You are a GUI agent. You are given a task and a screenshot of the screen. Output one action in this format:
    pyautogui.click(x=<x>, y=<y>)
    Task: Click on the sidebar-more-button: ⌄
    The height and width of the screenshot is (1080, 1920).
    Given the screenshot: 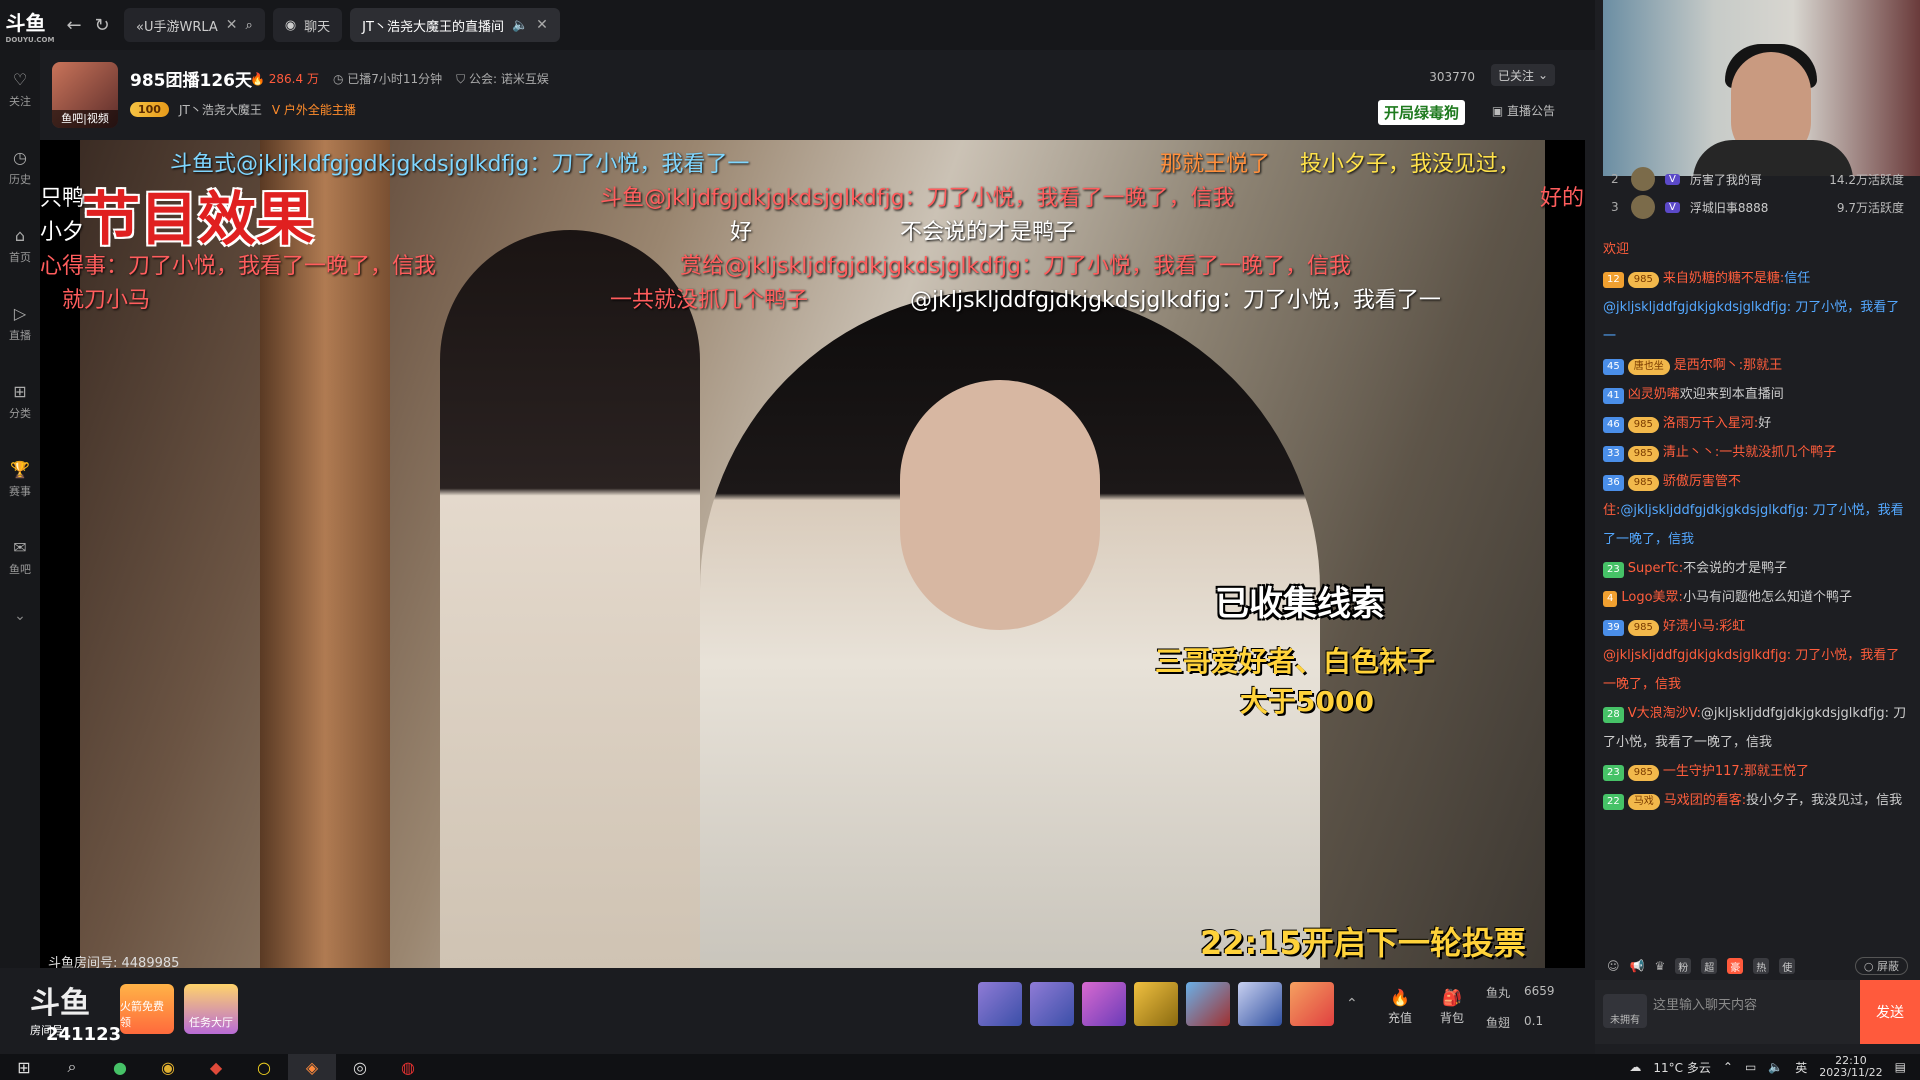 What is the action you would take?
    pyautogui.click(x=20, y=616)
    